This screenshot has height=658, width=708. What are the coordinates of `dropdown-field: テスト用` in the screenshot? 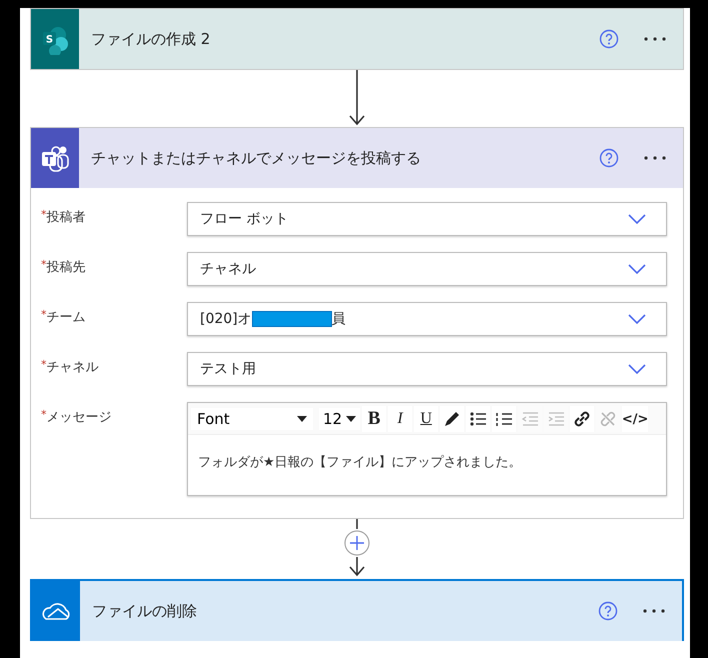 It's located at (427, 369).